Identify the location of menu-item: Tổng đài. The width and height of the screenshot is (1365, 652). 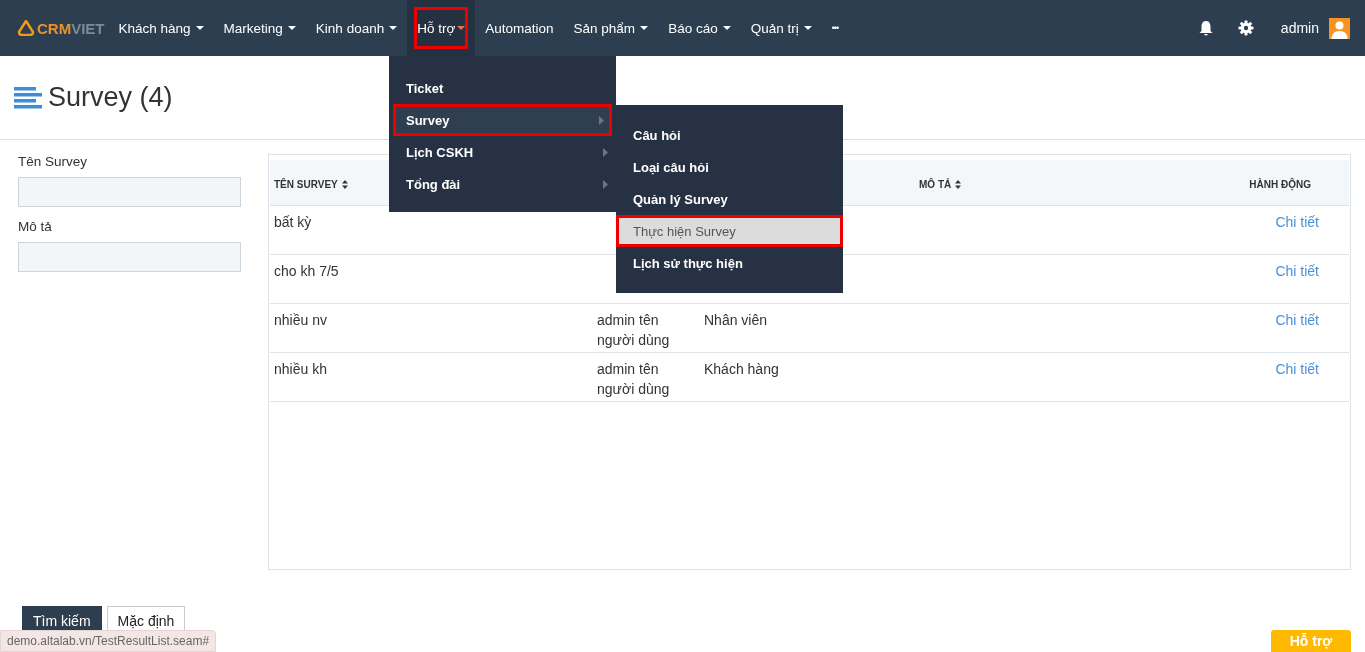
(502, 184).